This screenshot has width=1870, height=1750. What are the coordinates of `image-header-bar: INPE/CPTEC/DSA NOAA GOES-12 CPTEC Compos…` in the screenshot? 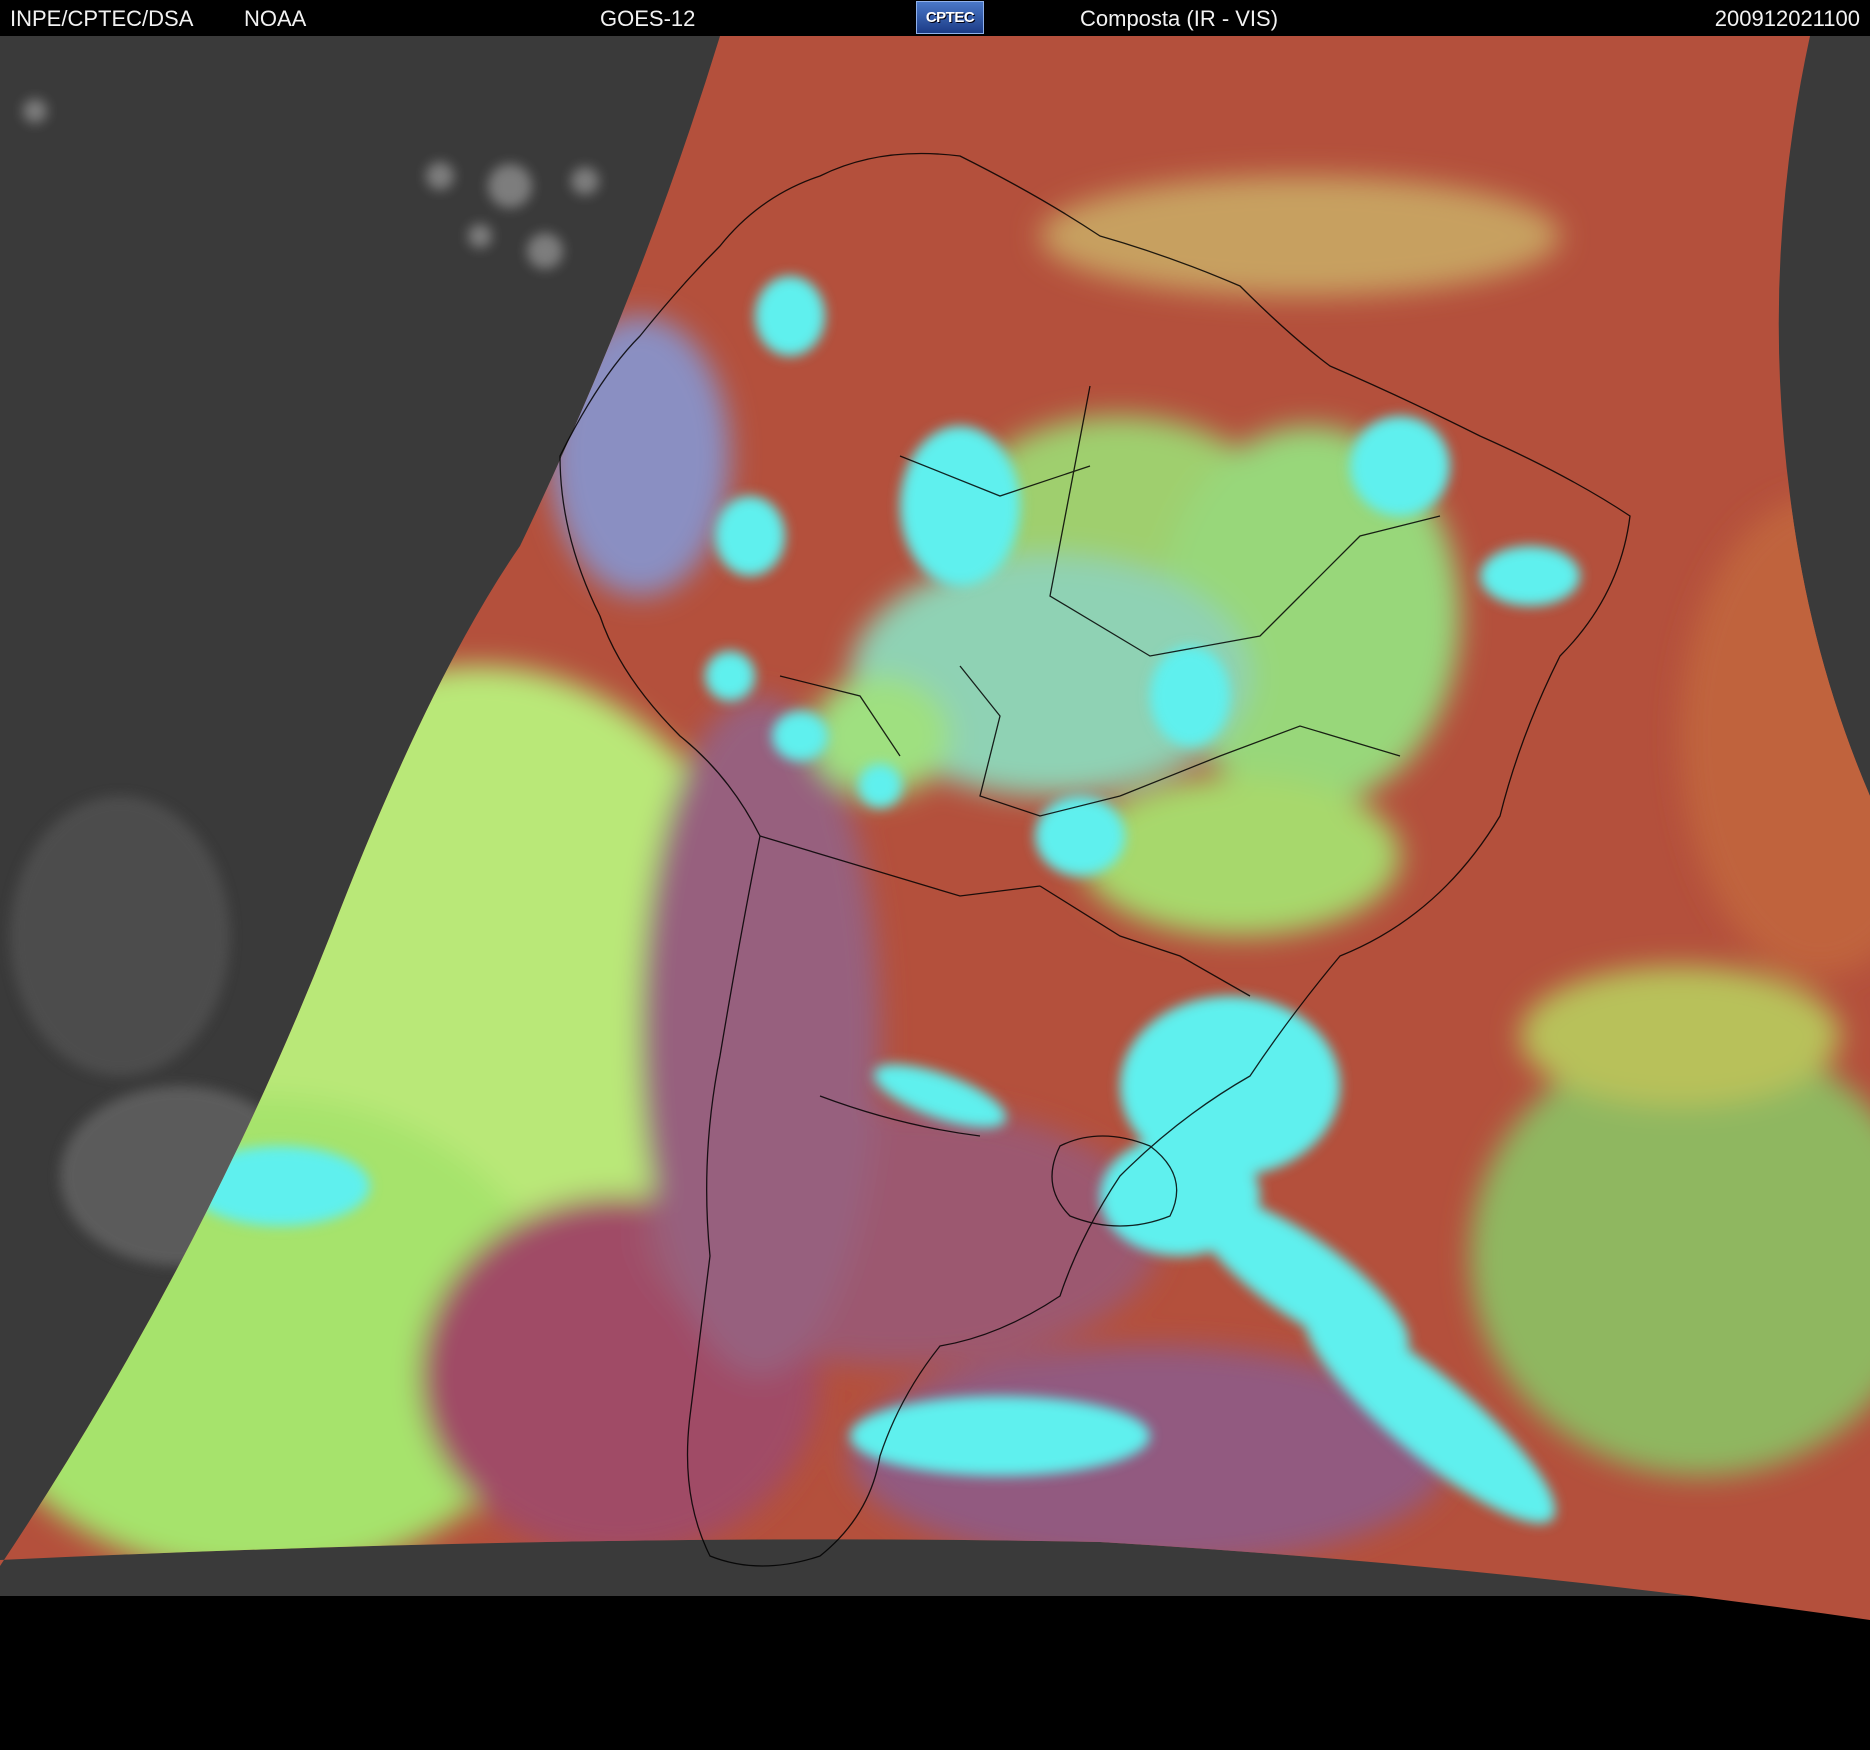 It's located at (935, 18).